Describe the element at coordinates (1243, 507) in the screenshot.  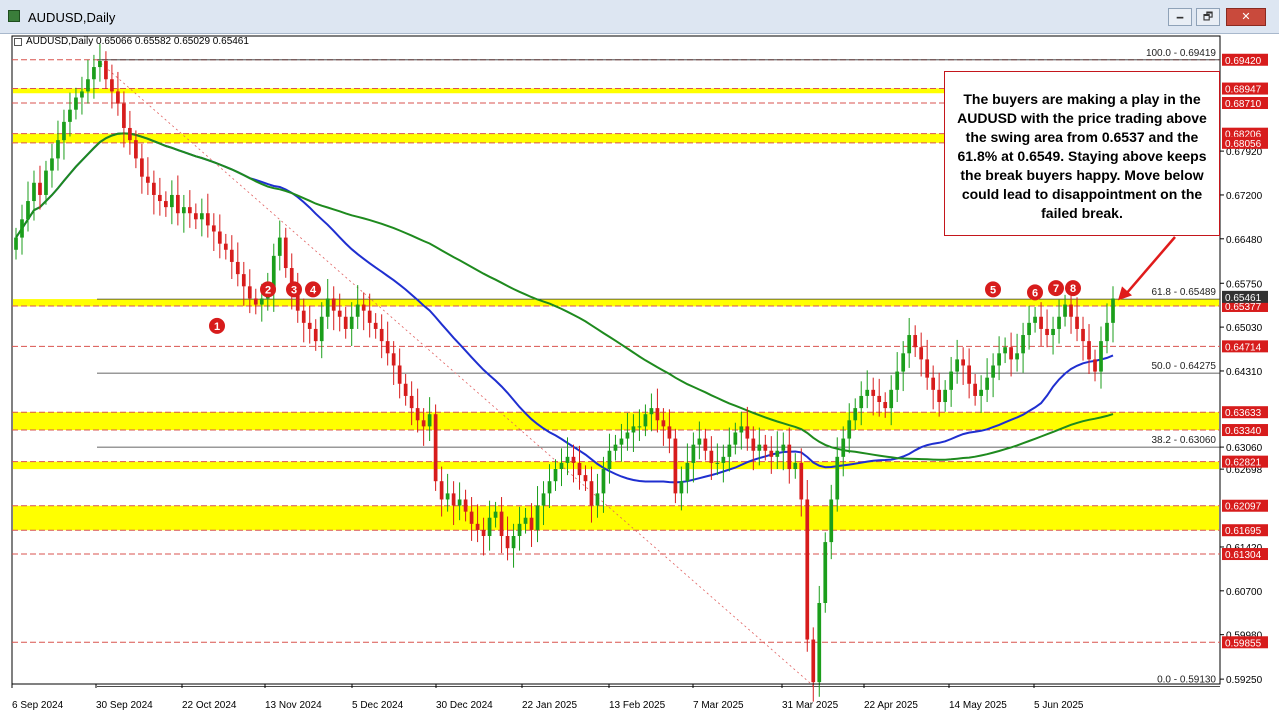
I see `price-tag-label: 0.62097` at that location.